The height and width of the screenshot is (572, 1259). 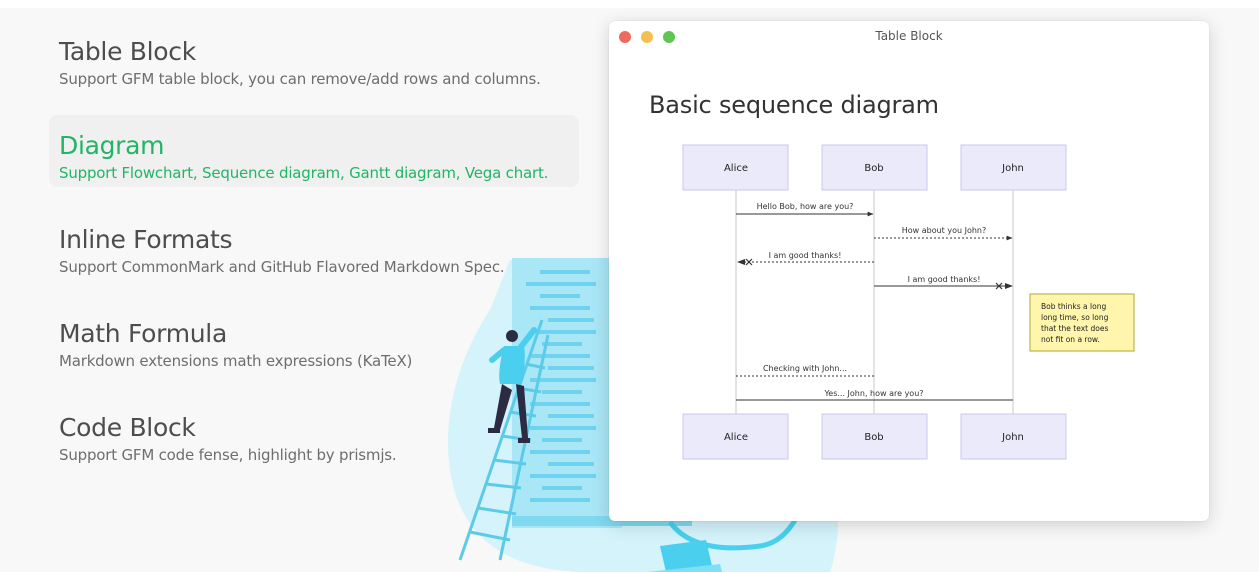 I want to click on feature-title: Diagram, so click(x=112, y=145).